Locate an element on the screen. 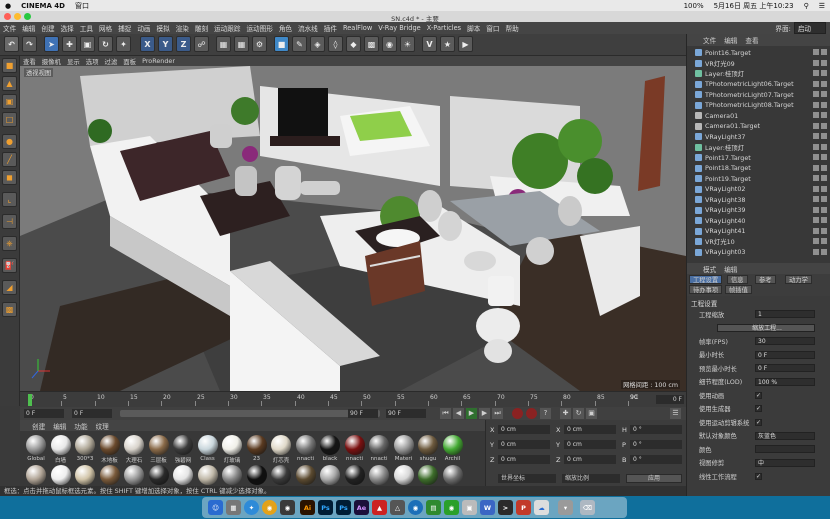 This screenshot has width=830, height=519. menu-x-particles: X-Particles is located at coordinates (444, 28).